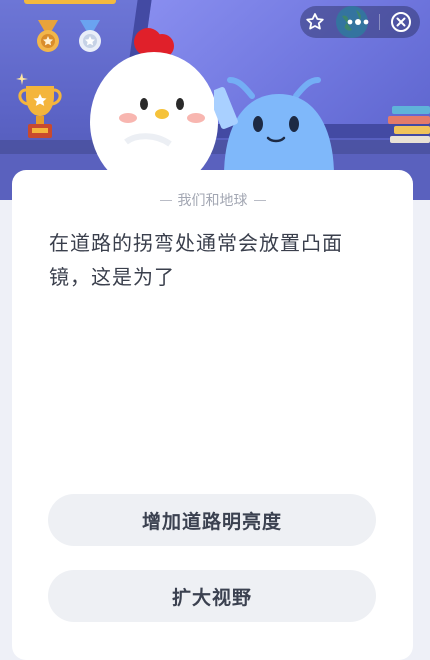  I want to click on close-button, so click(401, 22).